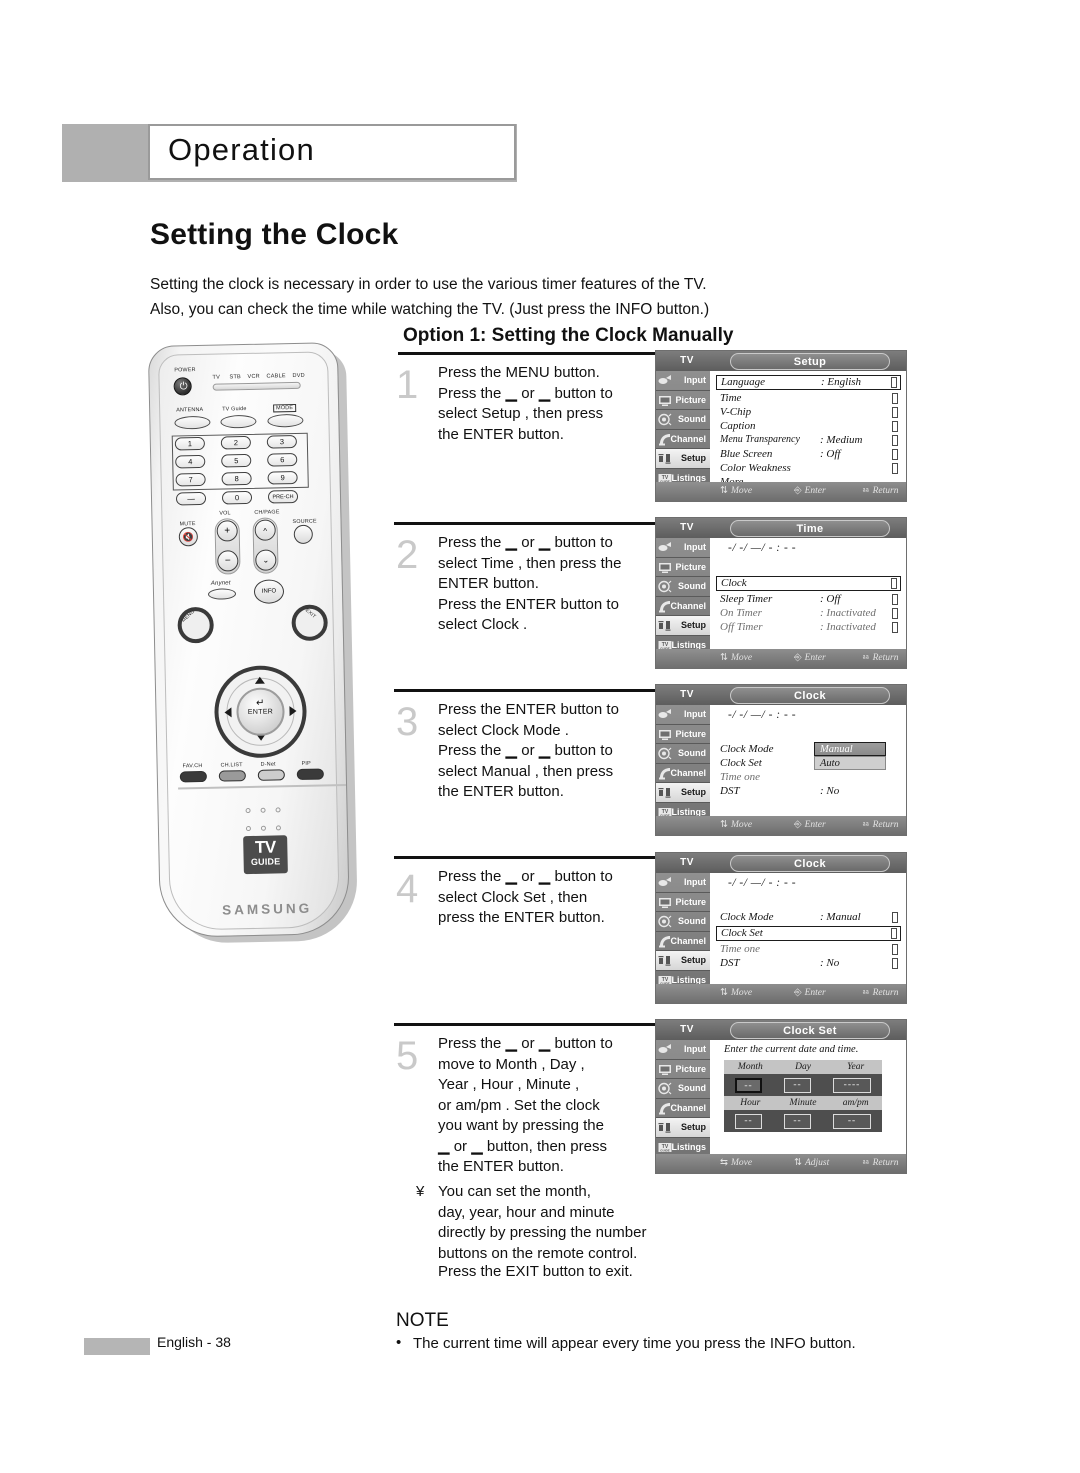 This screenshot has height=1473, width=1080. Describe the element at coordinates (285, 420) in the screenshot. I see `mode-button` at that location.